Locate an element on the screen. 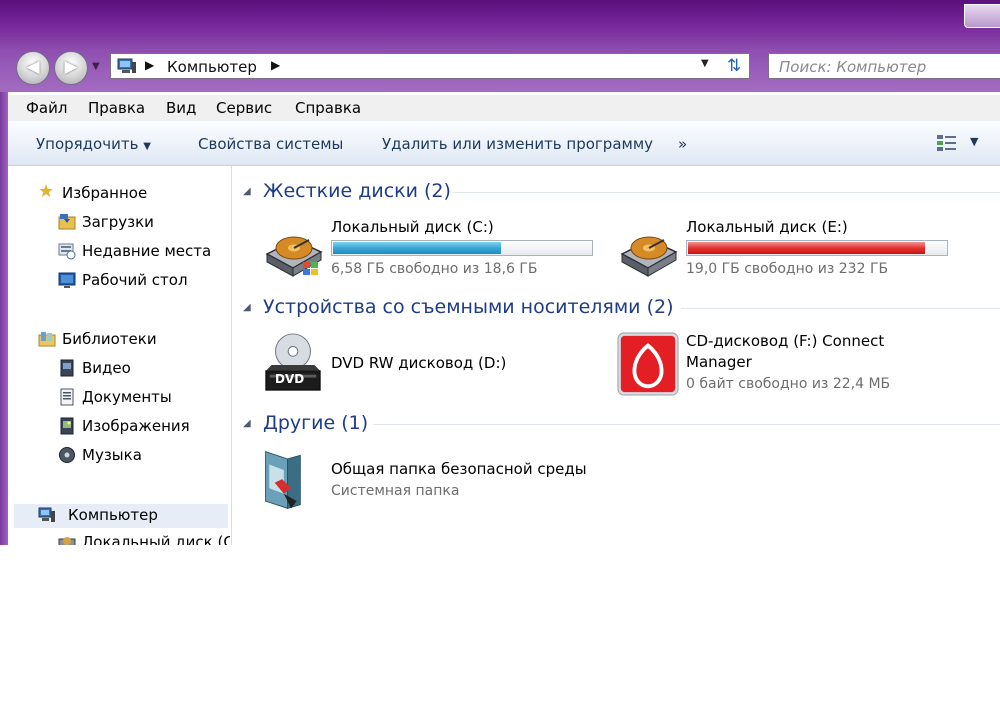 This screenshot has height=723, width=1000. search-input: Поиск: Компьютер is located at coordinates (884, 66).